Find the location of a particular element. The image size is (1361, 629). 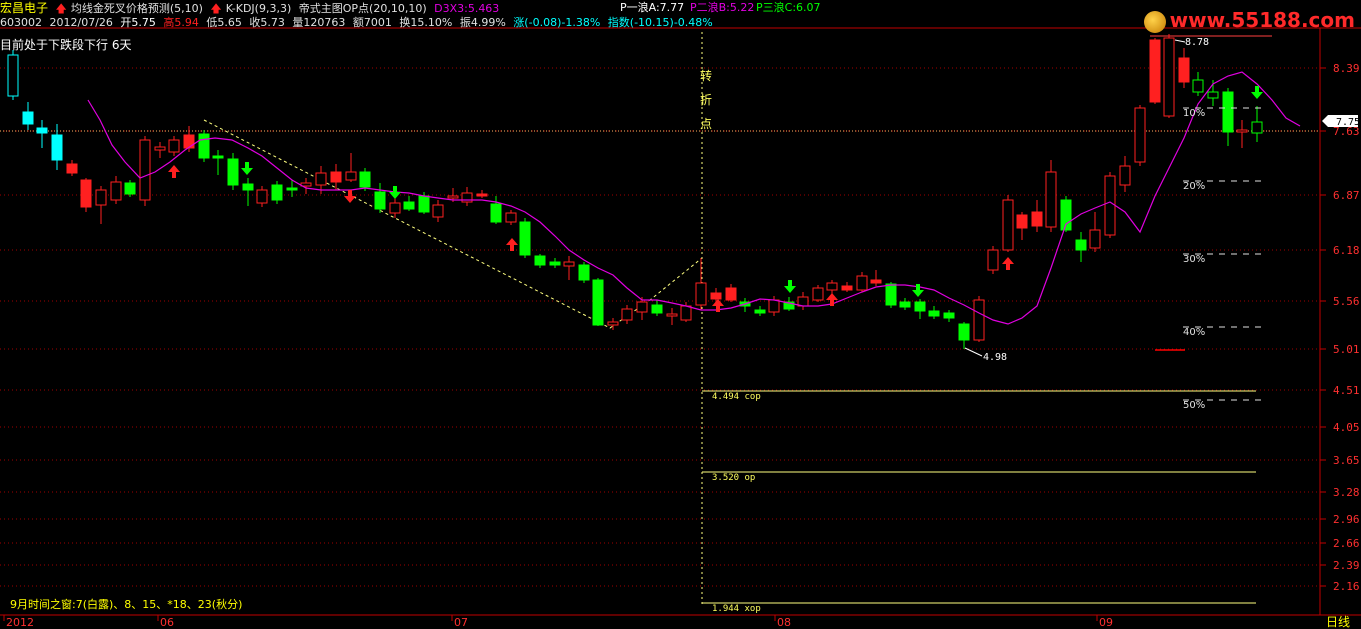

open-price: 开5.75 is located at coordinates (138, 22).